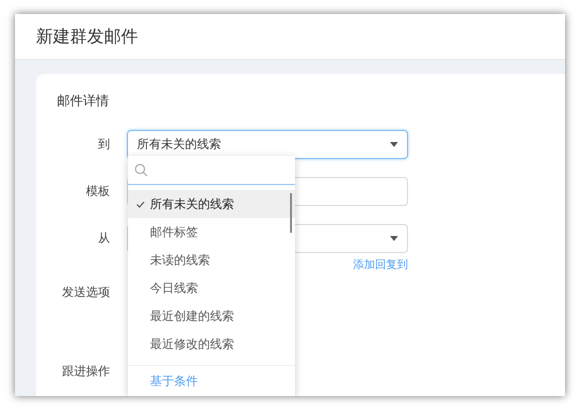 The width and height of the screenshot is (579, 411). I want to click on section-label: 发送选项, so click(85, 292).